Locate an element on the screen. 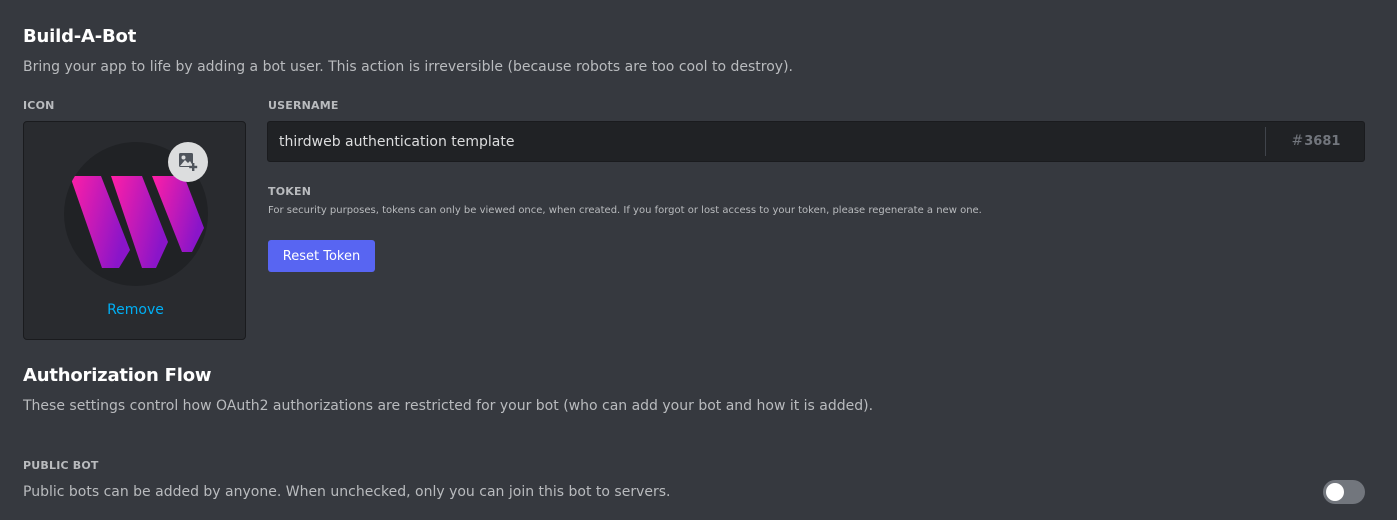  remove-icon-link: Remove is located at coordinates (135, 310).